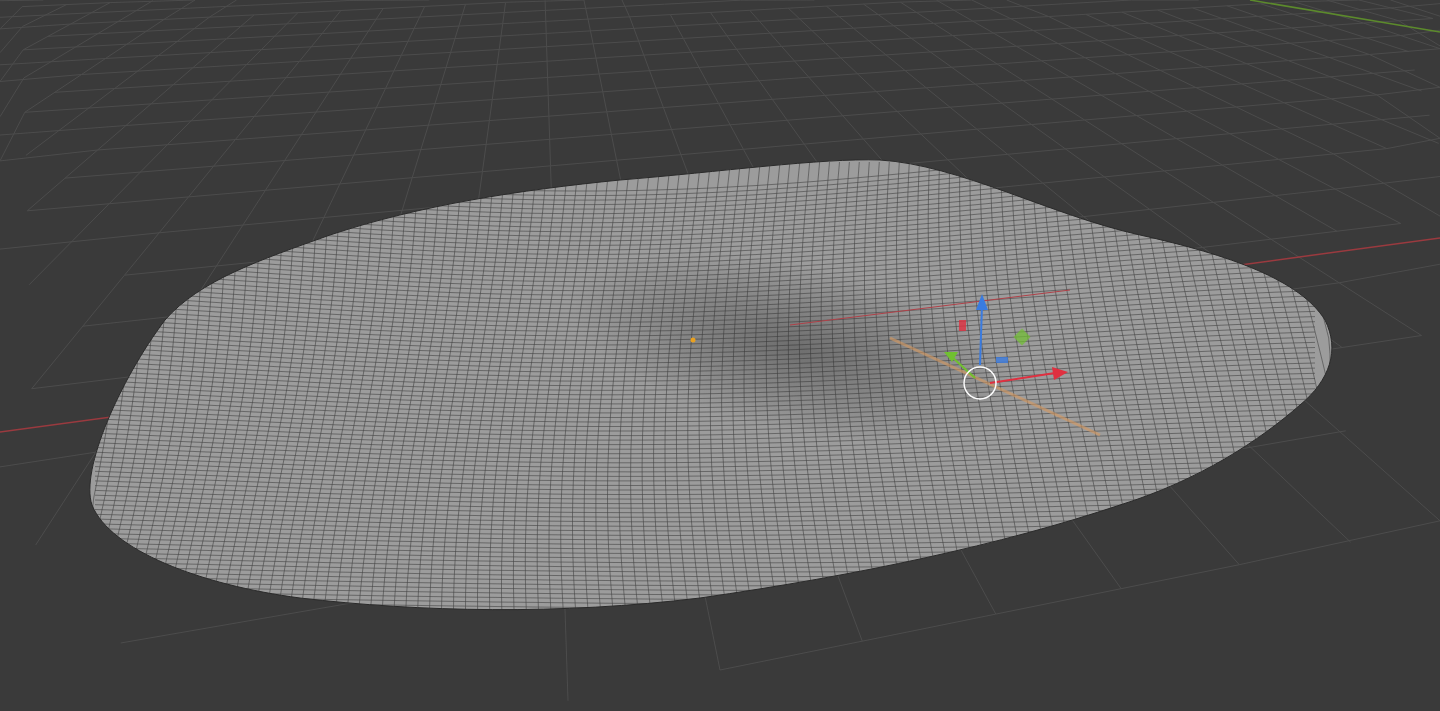 Image resolution: width=1440 pixels, height=711 pixels. Describe the element at coordinates (693, 340) in the screenshot. I see `object-origin-icon` at that location.